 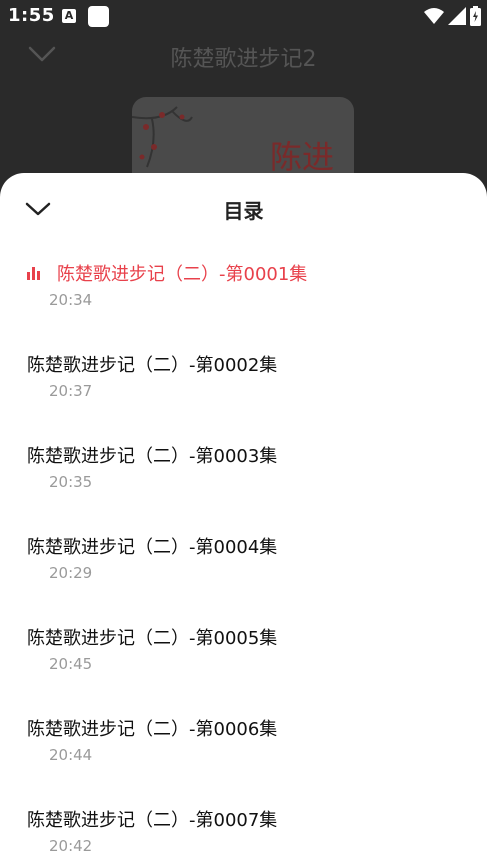 I want to click on status-icons, so click(x=452, y=16).